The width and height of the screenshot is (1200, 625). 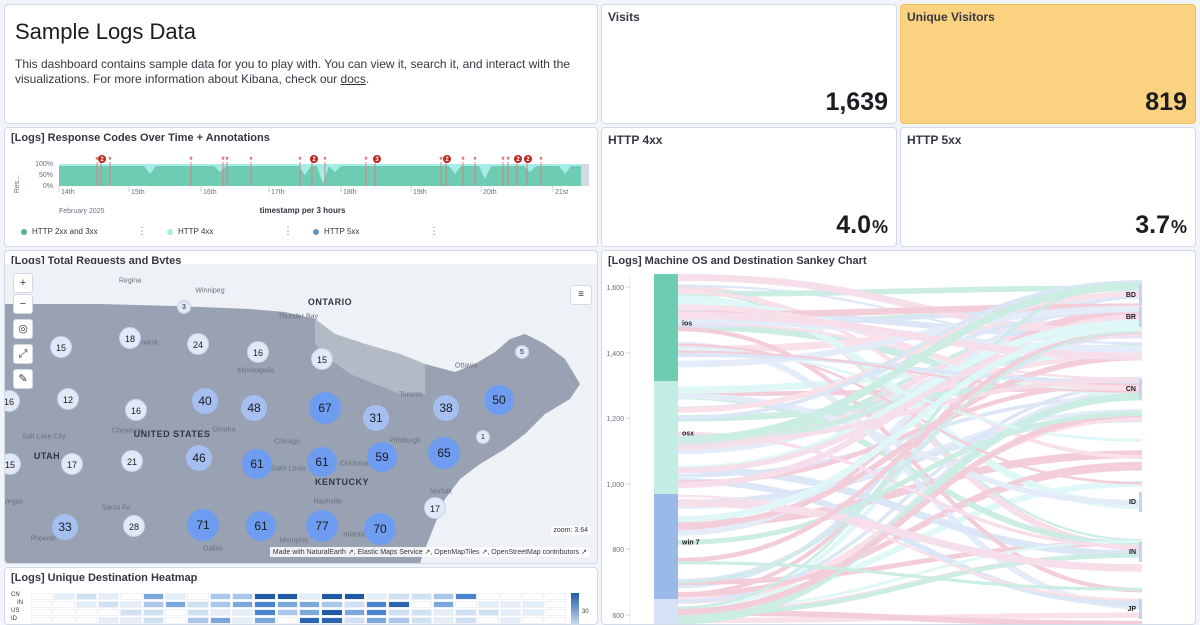 What do you see at coordinates (322, 526) in the screenshot?
I see `map-cluster: 77` at bounding box center [322, 526].